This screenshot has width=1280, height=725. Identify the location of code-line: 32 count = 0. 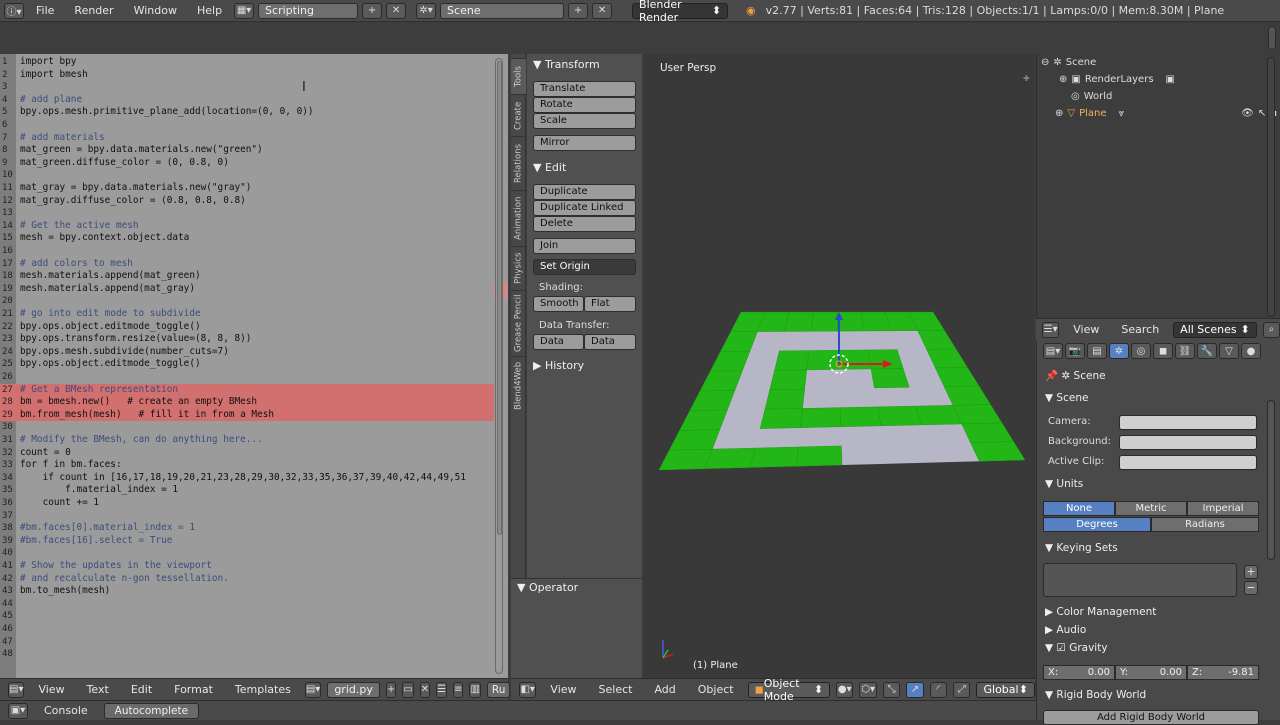
(247, 453).